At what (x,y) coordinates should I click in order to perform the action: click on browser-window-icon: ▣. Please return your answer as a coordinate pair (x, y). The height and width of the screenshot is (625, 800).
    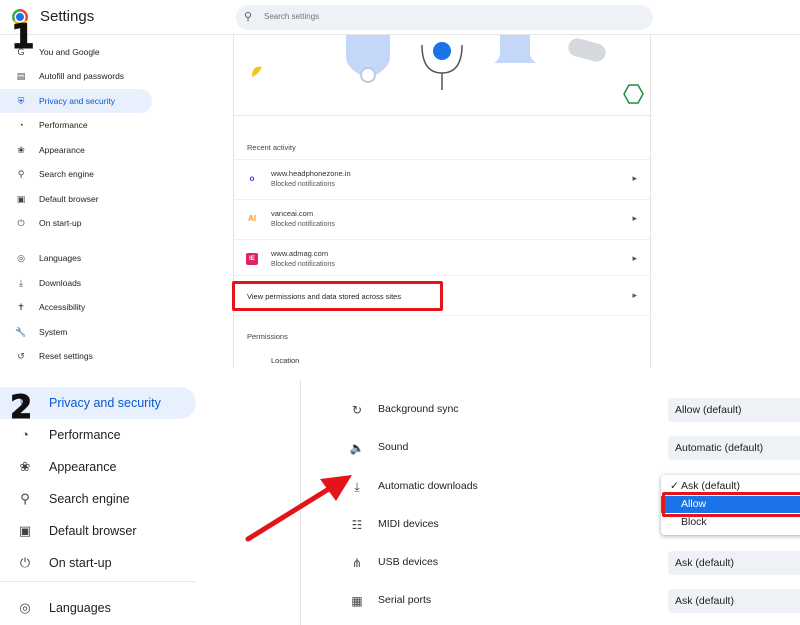
    Looking at the image, I should click on (21, 199).